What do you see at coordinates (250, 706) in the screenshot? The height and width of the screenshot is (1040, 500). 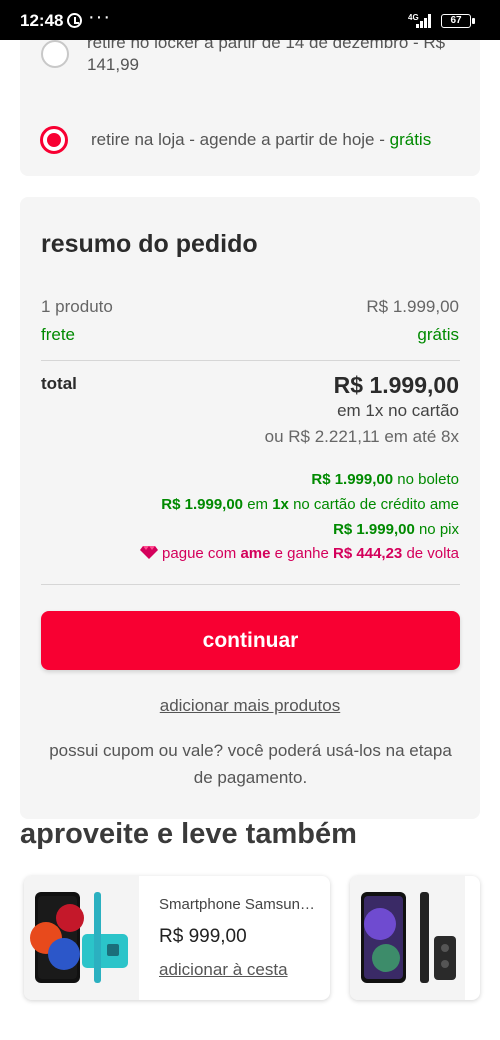 I see `add-more-products-link: adicionar mais produtos` at bounding box center [250, 706].